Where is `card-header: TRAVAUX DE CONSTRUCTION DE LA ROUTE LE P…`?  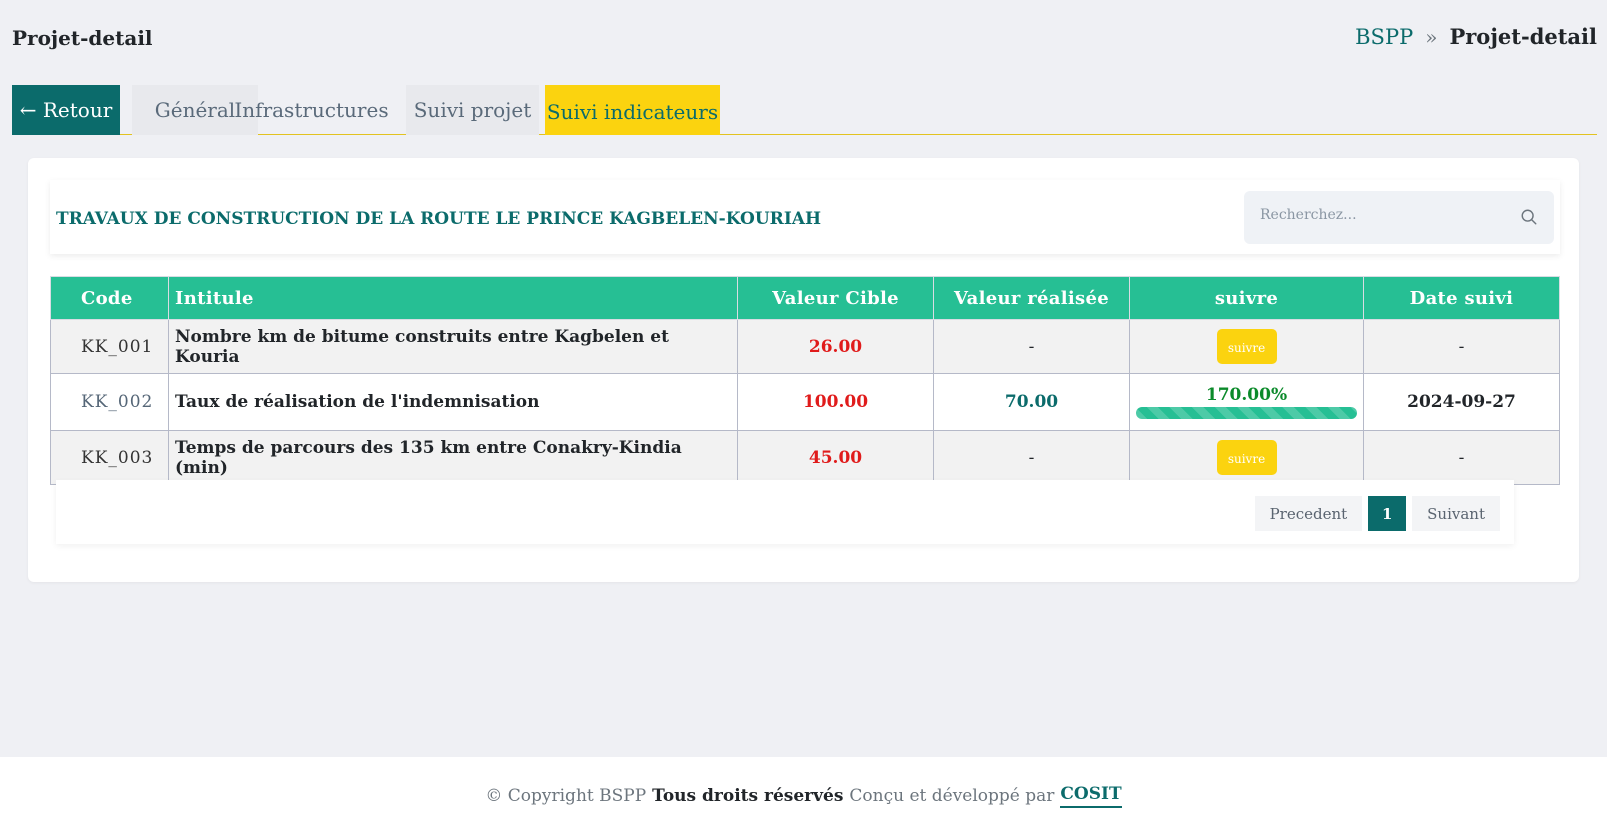
card-header: TRAVAUX DE CONSTRUCTION DE LA ROUTE LE P… is located at coordinates (805, 217).